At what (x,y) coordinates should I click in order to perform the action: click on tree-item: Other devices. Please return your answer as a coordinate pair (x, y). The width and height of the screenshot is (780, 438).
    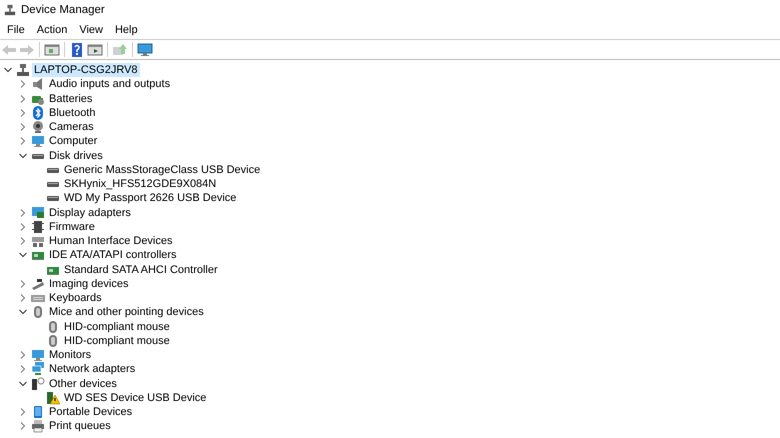
    Looking at the image, I should click on (83, 383).